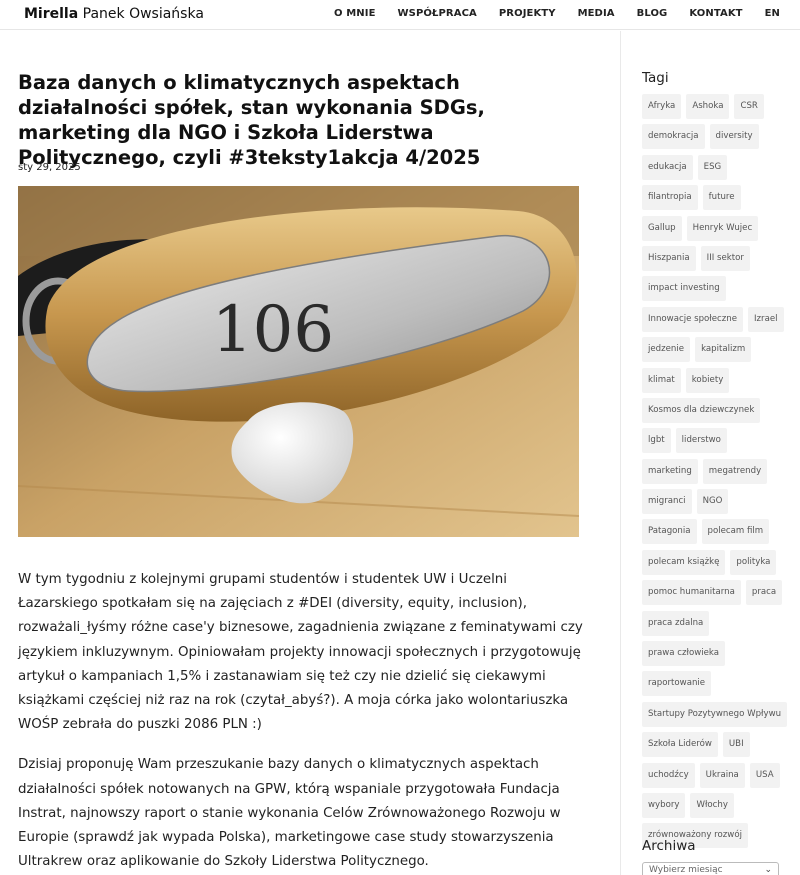 The width and height of the screenshot is (800, 875). I want to click on post-date: sty 29, 2025, so click(49, 167).